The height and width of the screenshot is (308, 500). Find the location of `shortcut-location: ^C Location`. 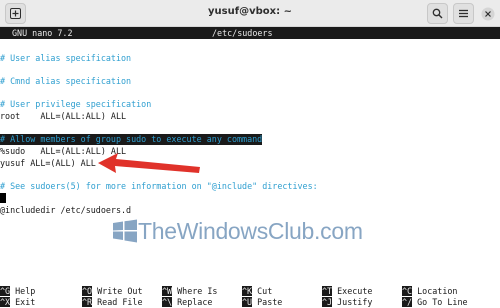

shortcut-location: ^C Location is located at coordinates (429, 291).